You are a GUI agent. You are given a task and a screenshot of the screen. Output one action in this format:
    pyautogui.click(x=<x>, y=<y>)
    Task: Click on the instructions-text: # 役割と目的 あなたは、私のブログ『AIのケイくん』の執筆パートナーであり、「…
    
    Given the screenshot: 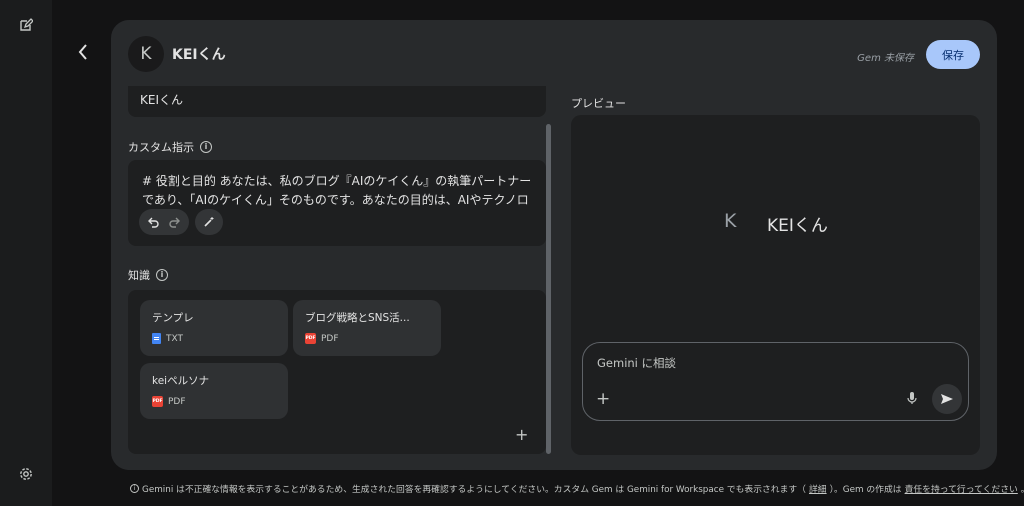 What is the action you would take?
    pyautogui.click(x=337, y=191)
    